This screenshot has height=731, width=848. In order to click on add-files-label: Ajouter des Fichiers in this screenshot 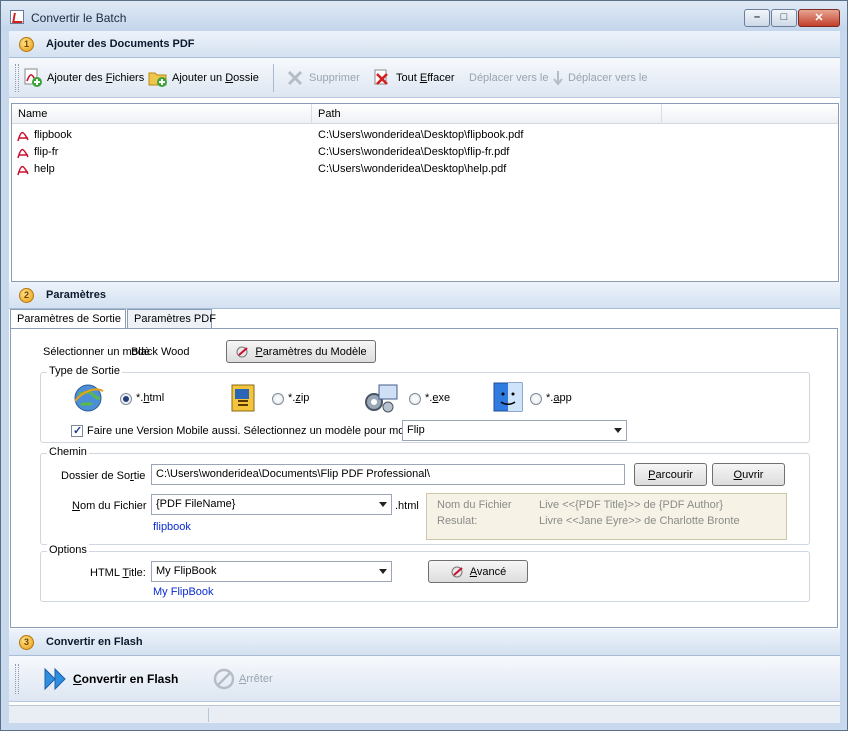, I will do `click(96, 78)`.